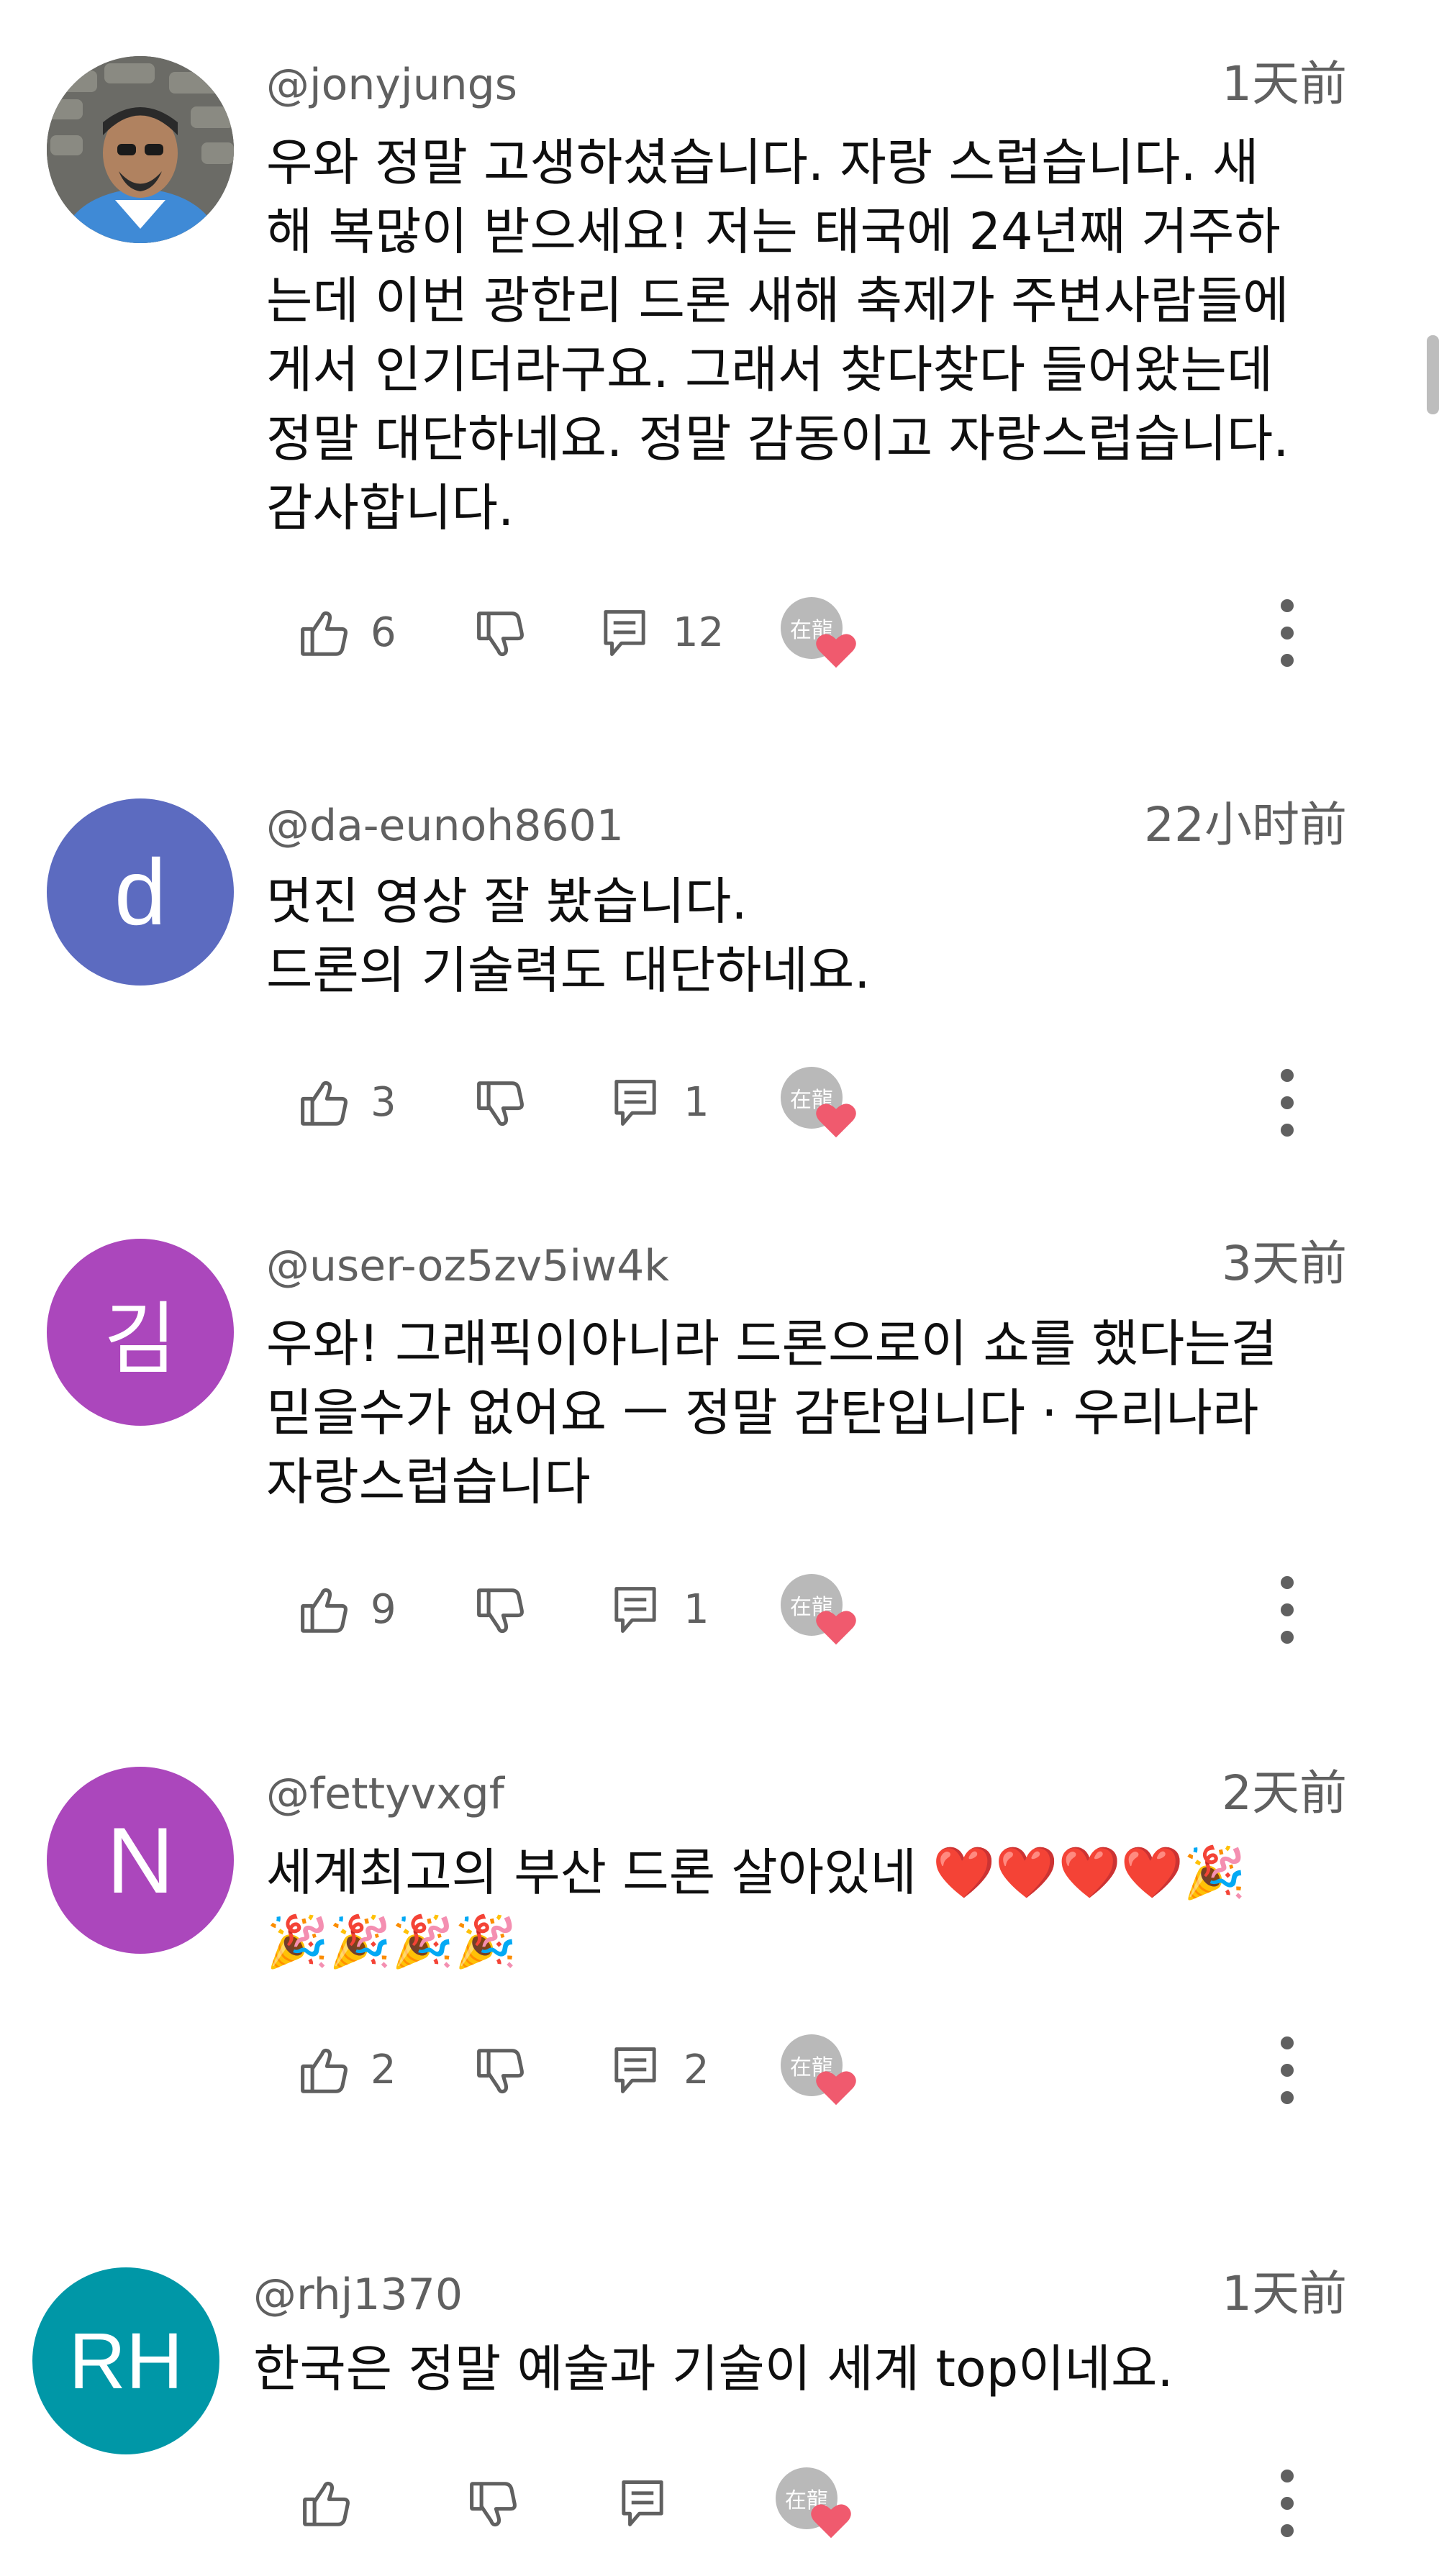 The width and height of the screenshot is (1439, 2576). Describe the element at coordinates (719, 1610) in the screenshot. I see `comment-actions: 9 1 在龍` at that location.